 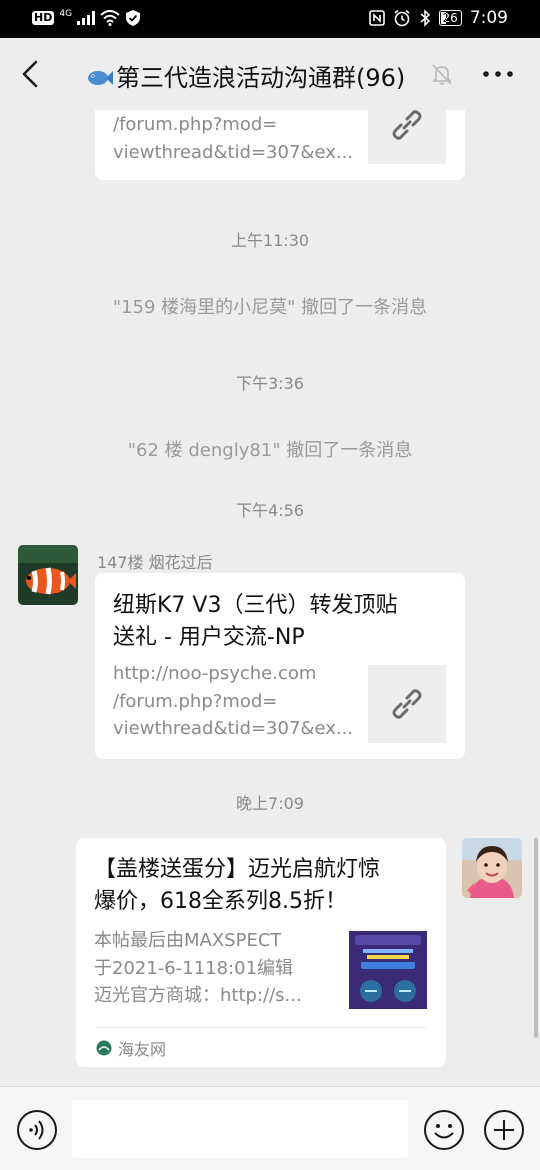 What do you see at coordinates (536, 938) in the screenshot?
I see `scrollbar` at bounding box center [536, 938].